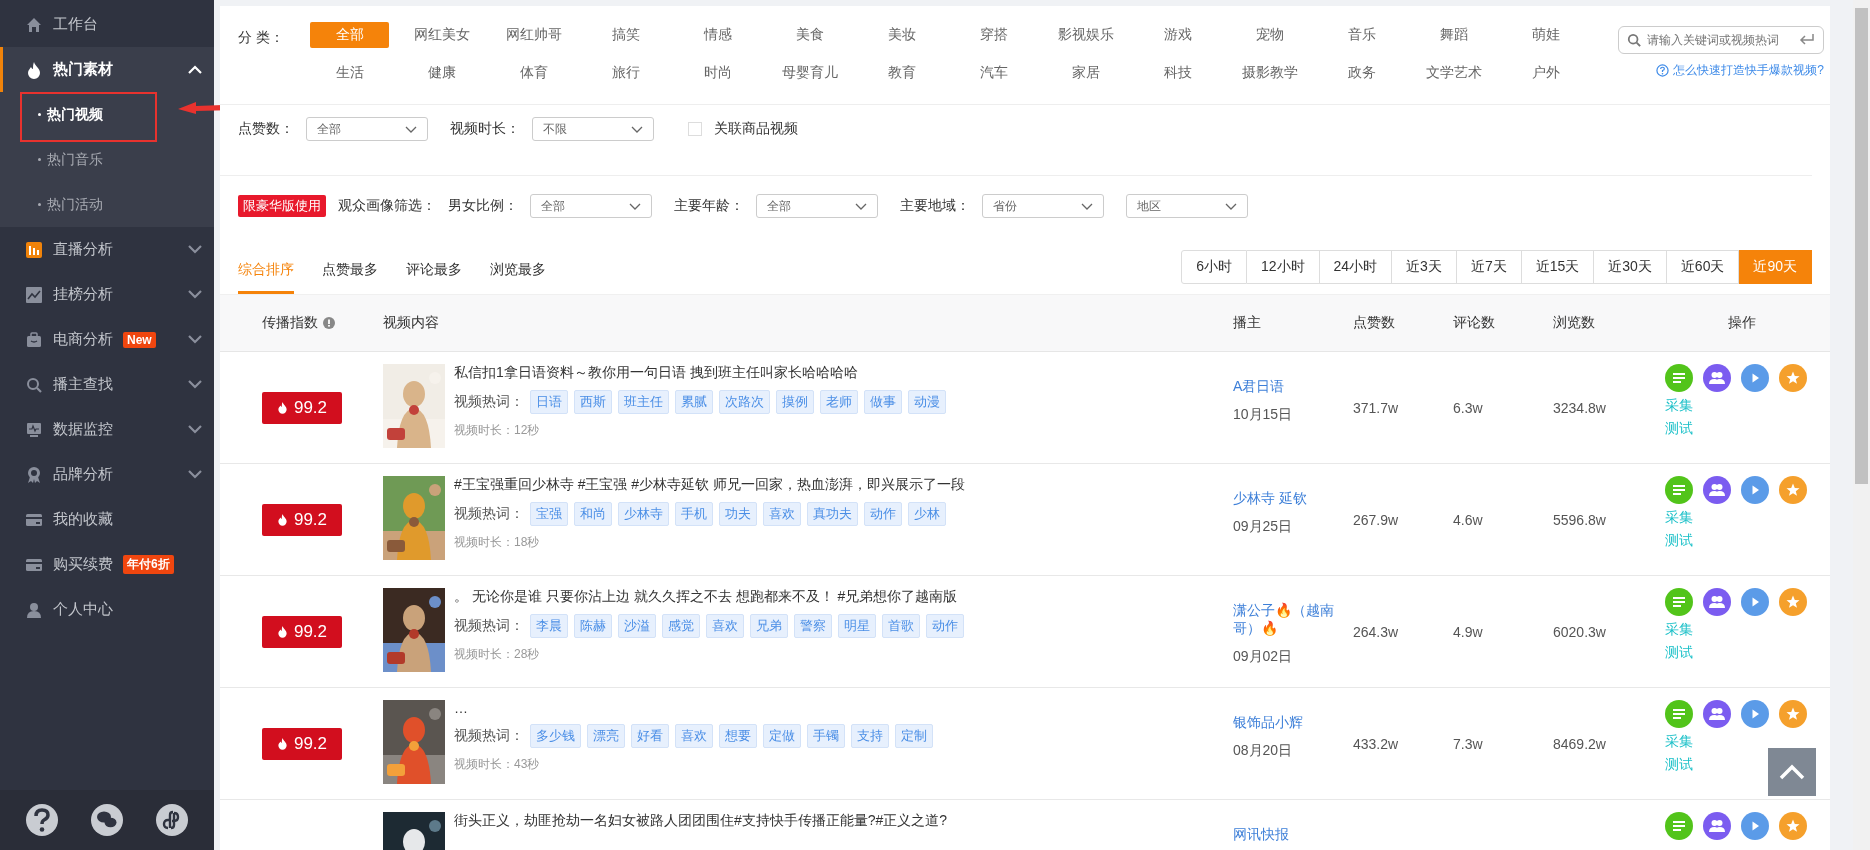 This screenshot has width=1870, height=850. What do you see at coordinates (1630, 267) in the screenshot?
I see `time-range-button: 近30天` at bounding box center [1630, 267].